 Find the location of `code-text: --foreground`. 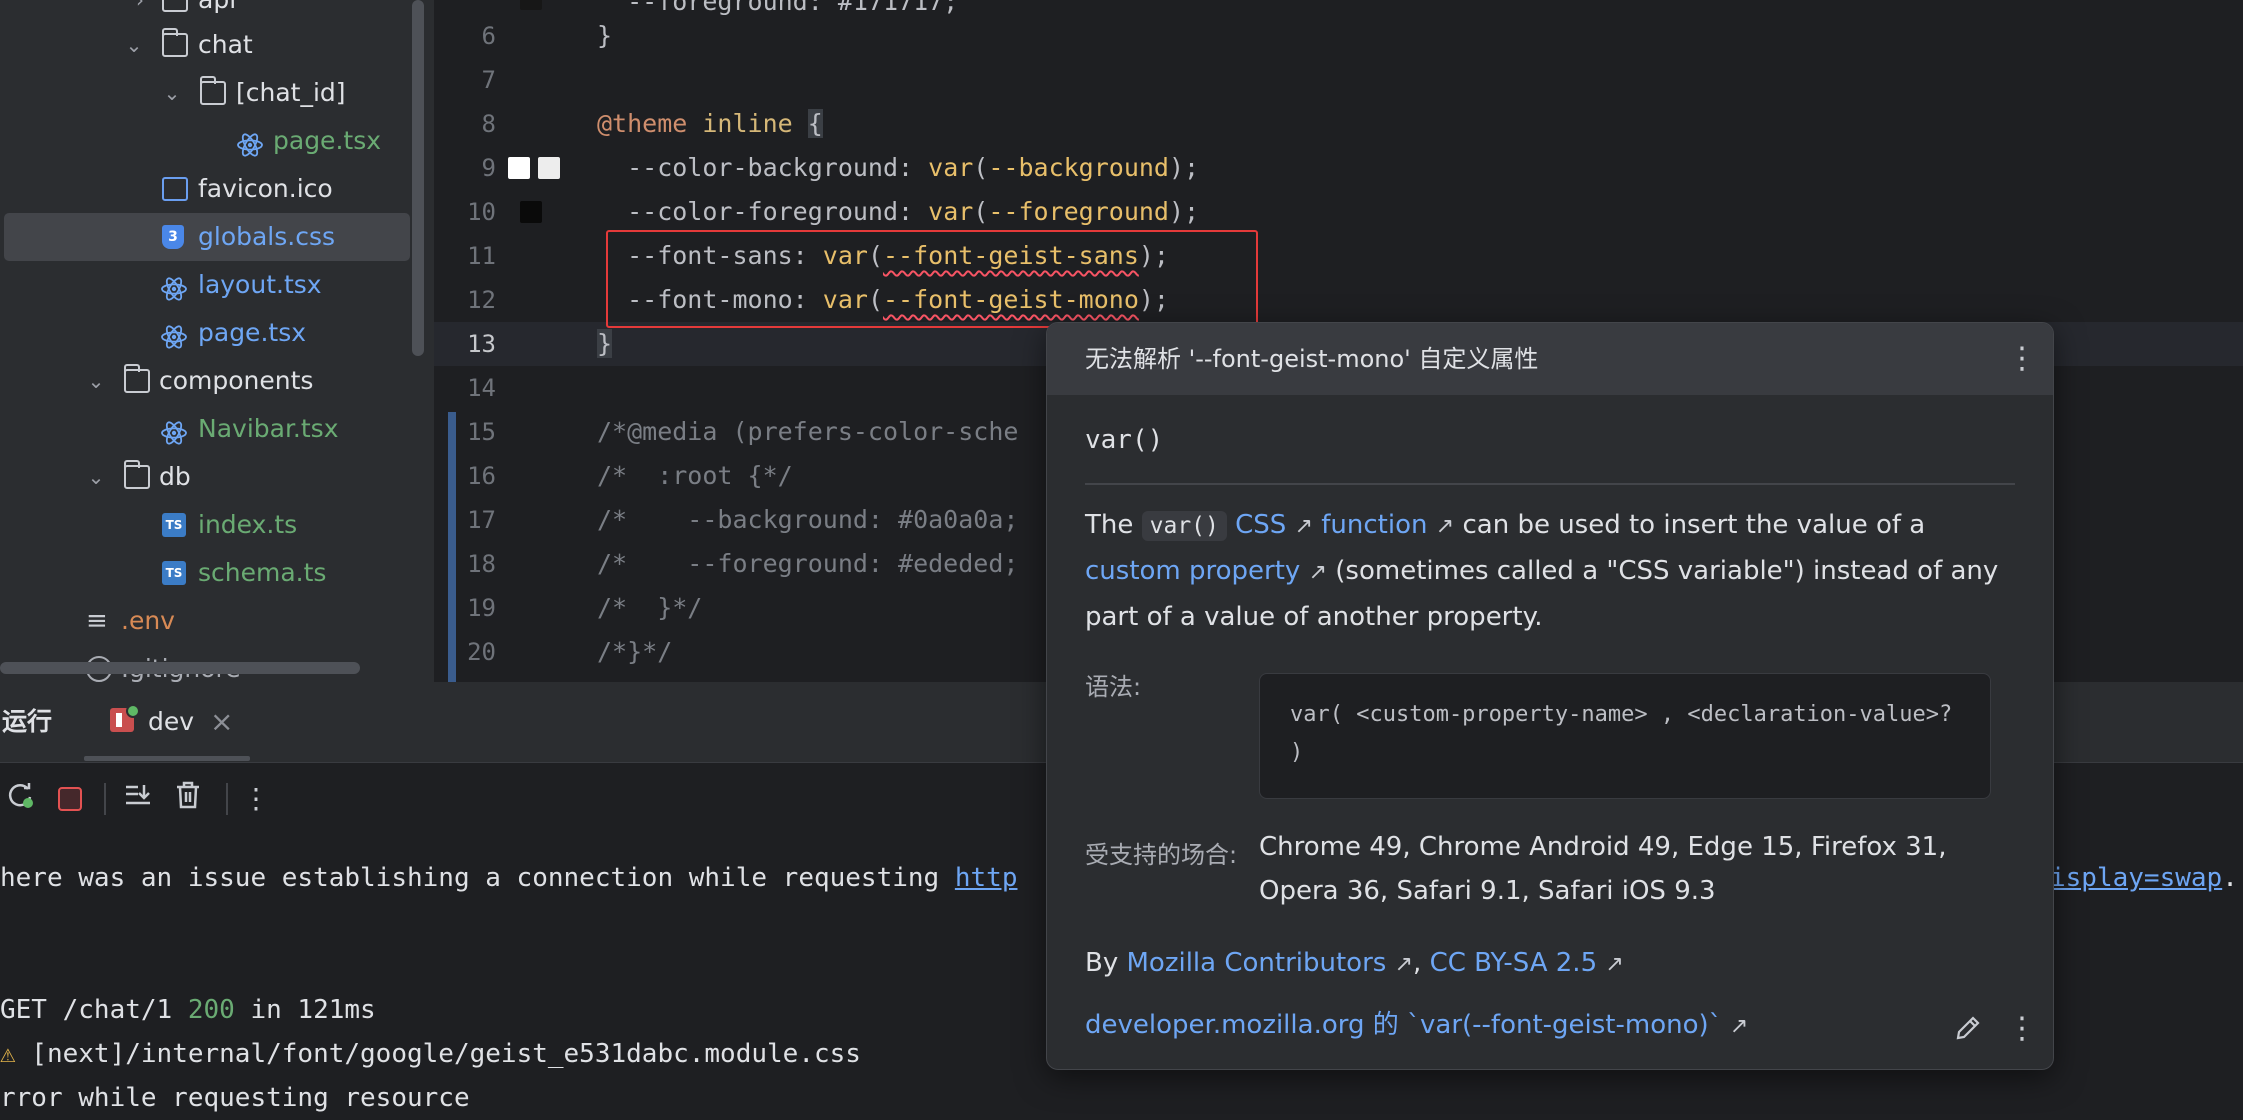

code-text: --foreground is located at coordinates (1078, 211).